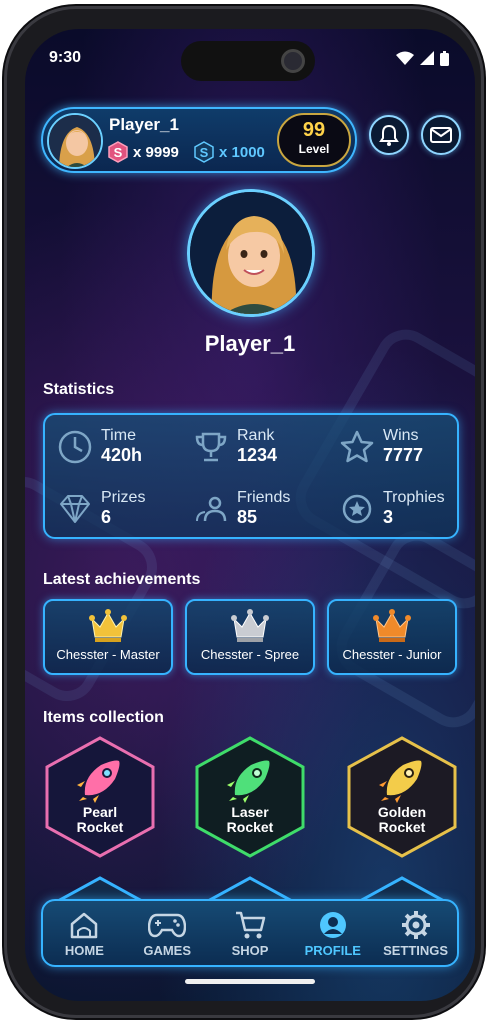 The image size is (488, 1024). I want to click on trophy-icon, so click(211, 447).